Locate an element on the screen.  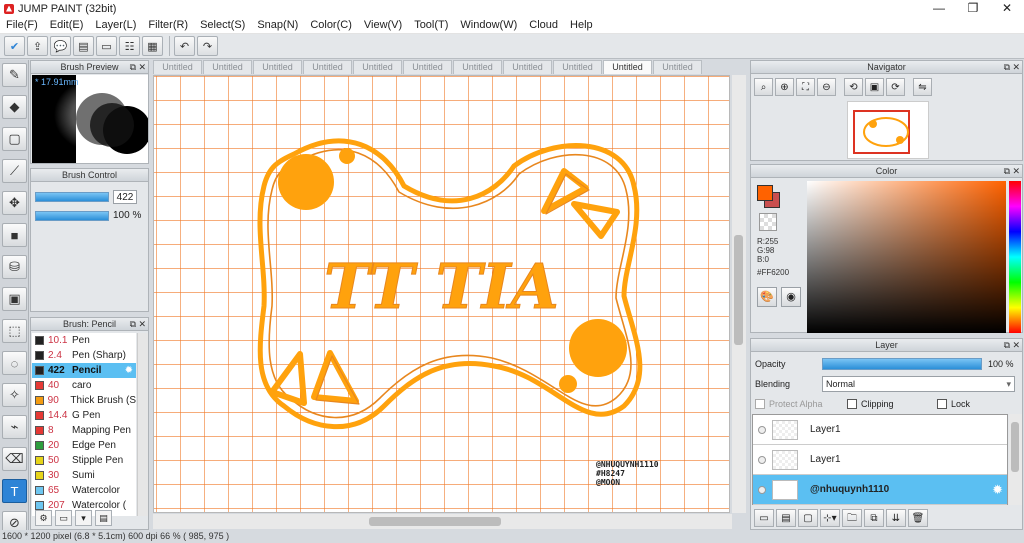
new-8bit-layer-icon: ▢ is located at coordinates (808, 518).